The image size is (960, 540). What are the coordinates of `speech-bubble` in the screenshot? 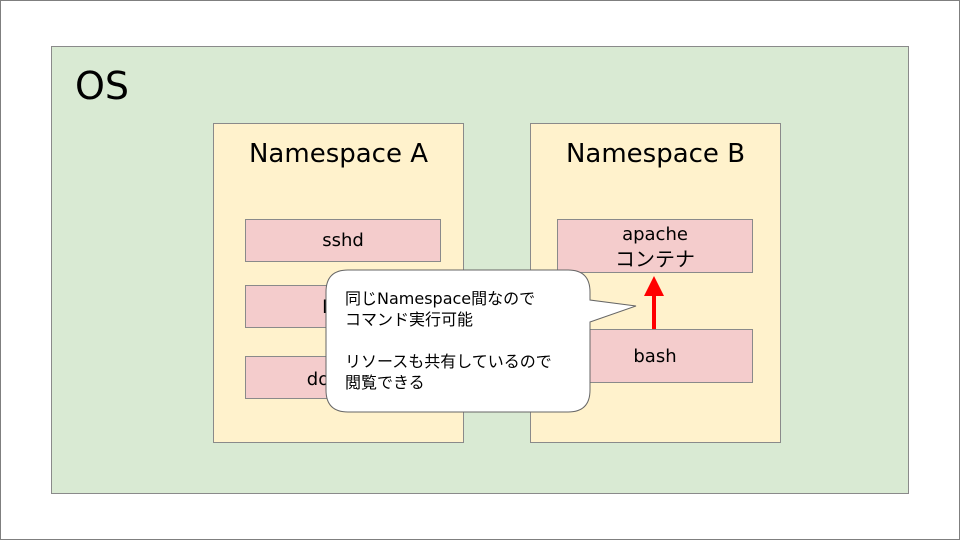 It's located at (481, 341).